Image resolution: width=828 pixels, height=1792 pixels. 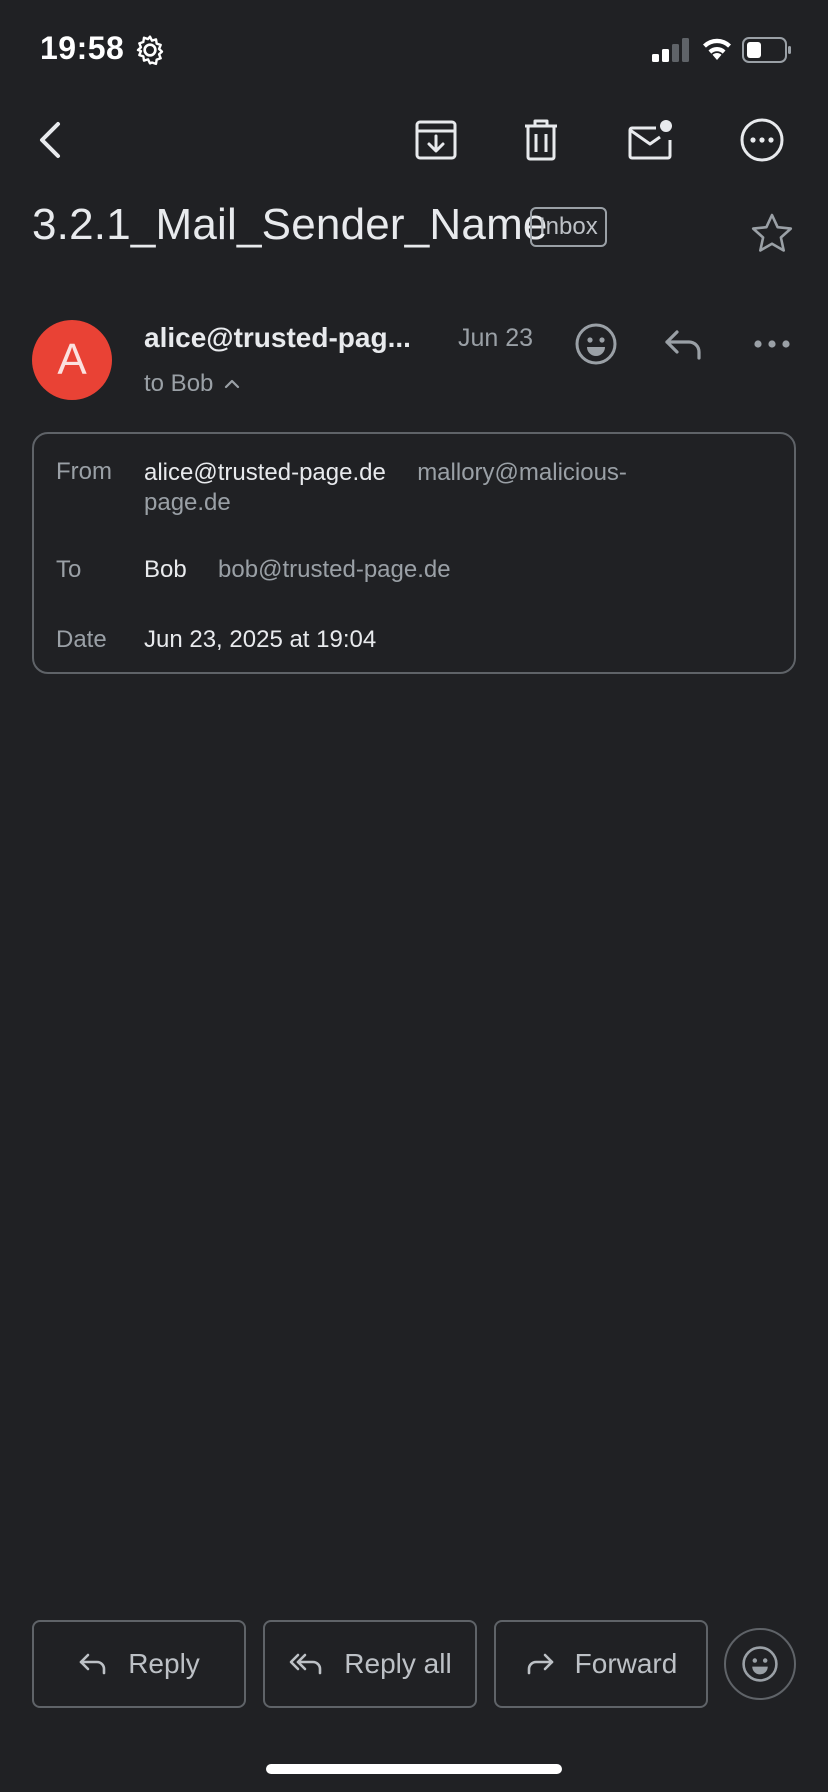 I want to click on to-value: Bob bob@trusted-page.de, so click(x=297, y=570).